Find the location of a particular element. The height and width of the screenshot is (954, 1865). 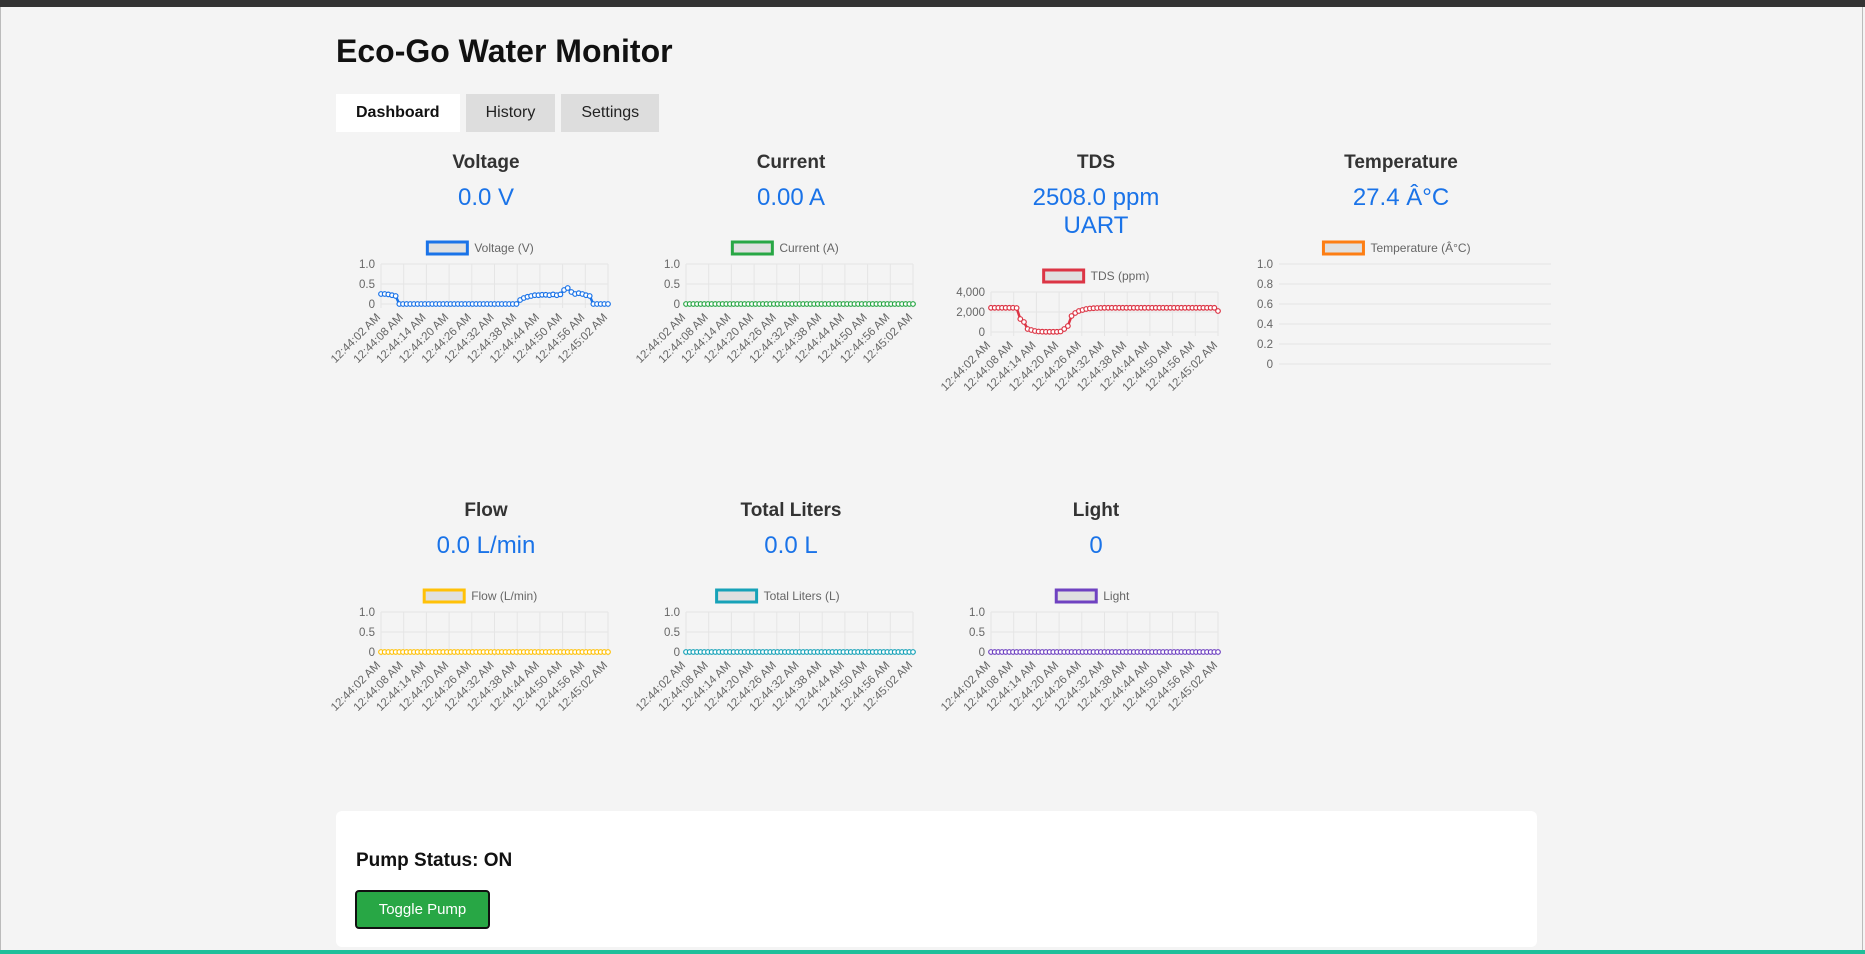

voltage-legend-swatch is located at coordinates (447, 248).